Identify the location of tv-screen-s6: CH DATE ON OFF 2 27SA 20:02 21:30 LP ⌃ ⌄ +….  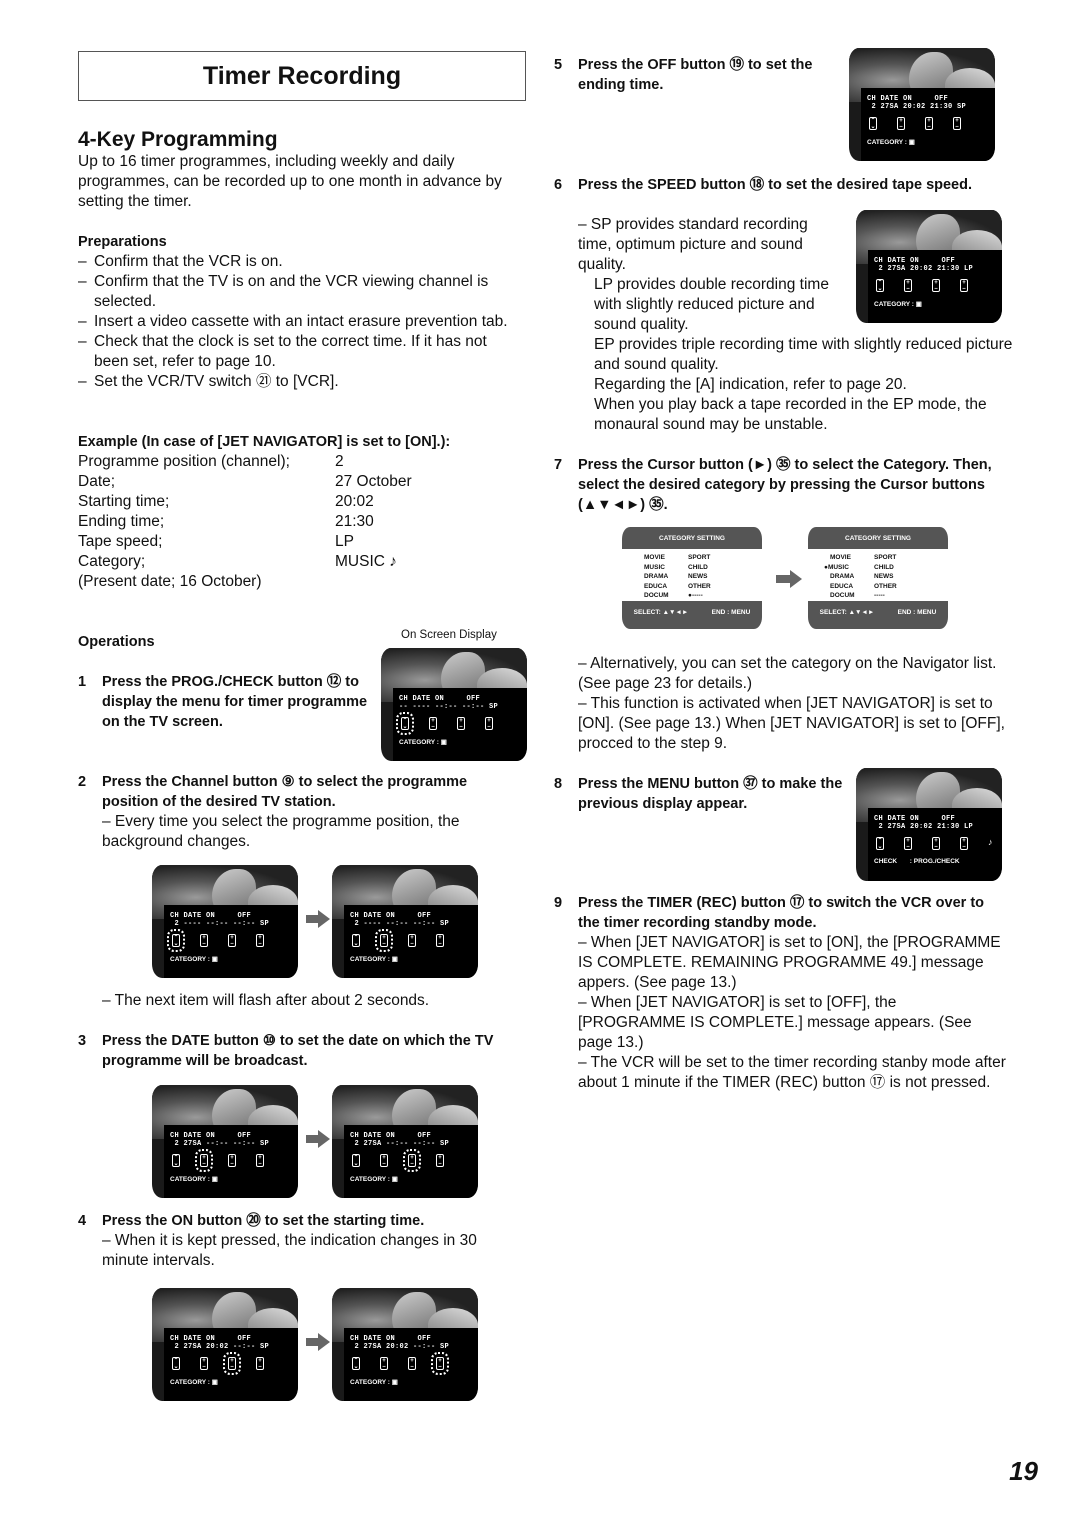
(929, 266).